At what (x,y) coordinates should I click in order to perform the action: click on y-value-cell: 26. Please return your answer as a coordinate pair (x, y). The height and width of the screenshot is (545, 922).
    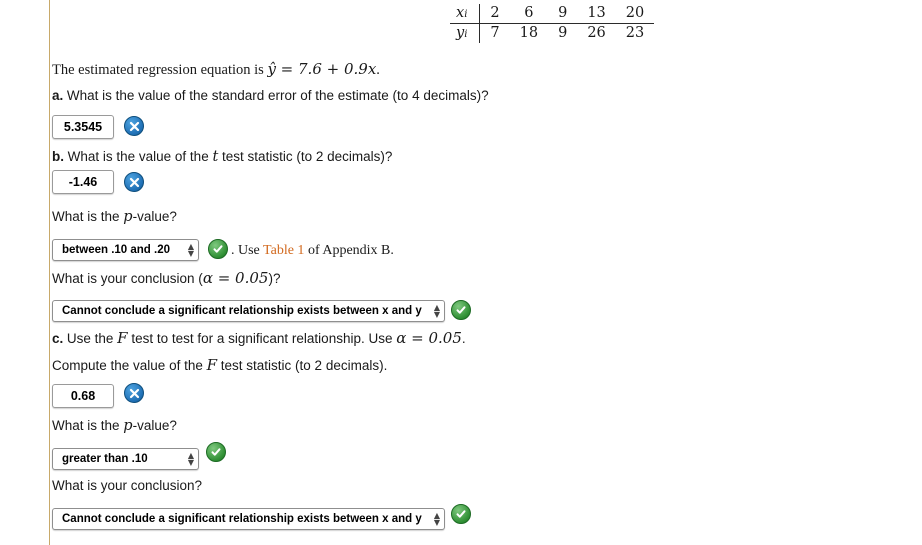
    Looking at the image, I should click on (596, 33).